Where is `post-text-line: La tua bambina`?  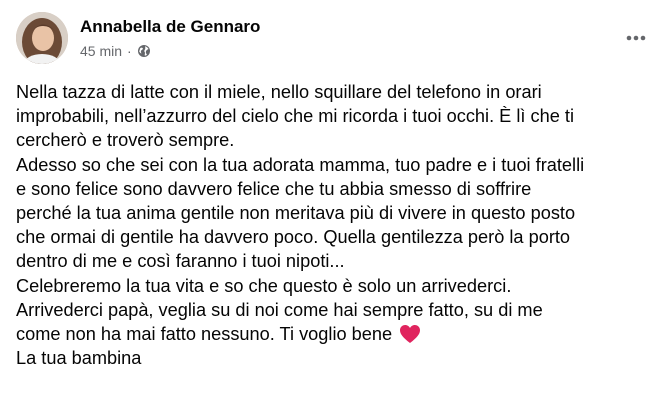
post-text-line: La tua bambina is located at coordinates (79, 358).